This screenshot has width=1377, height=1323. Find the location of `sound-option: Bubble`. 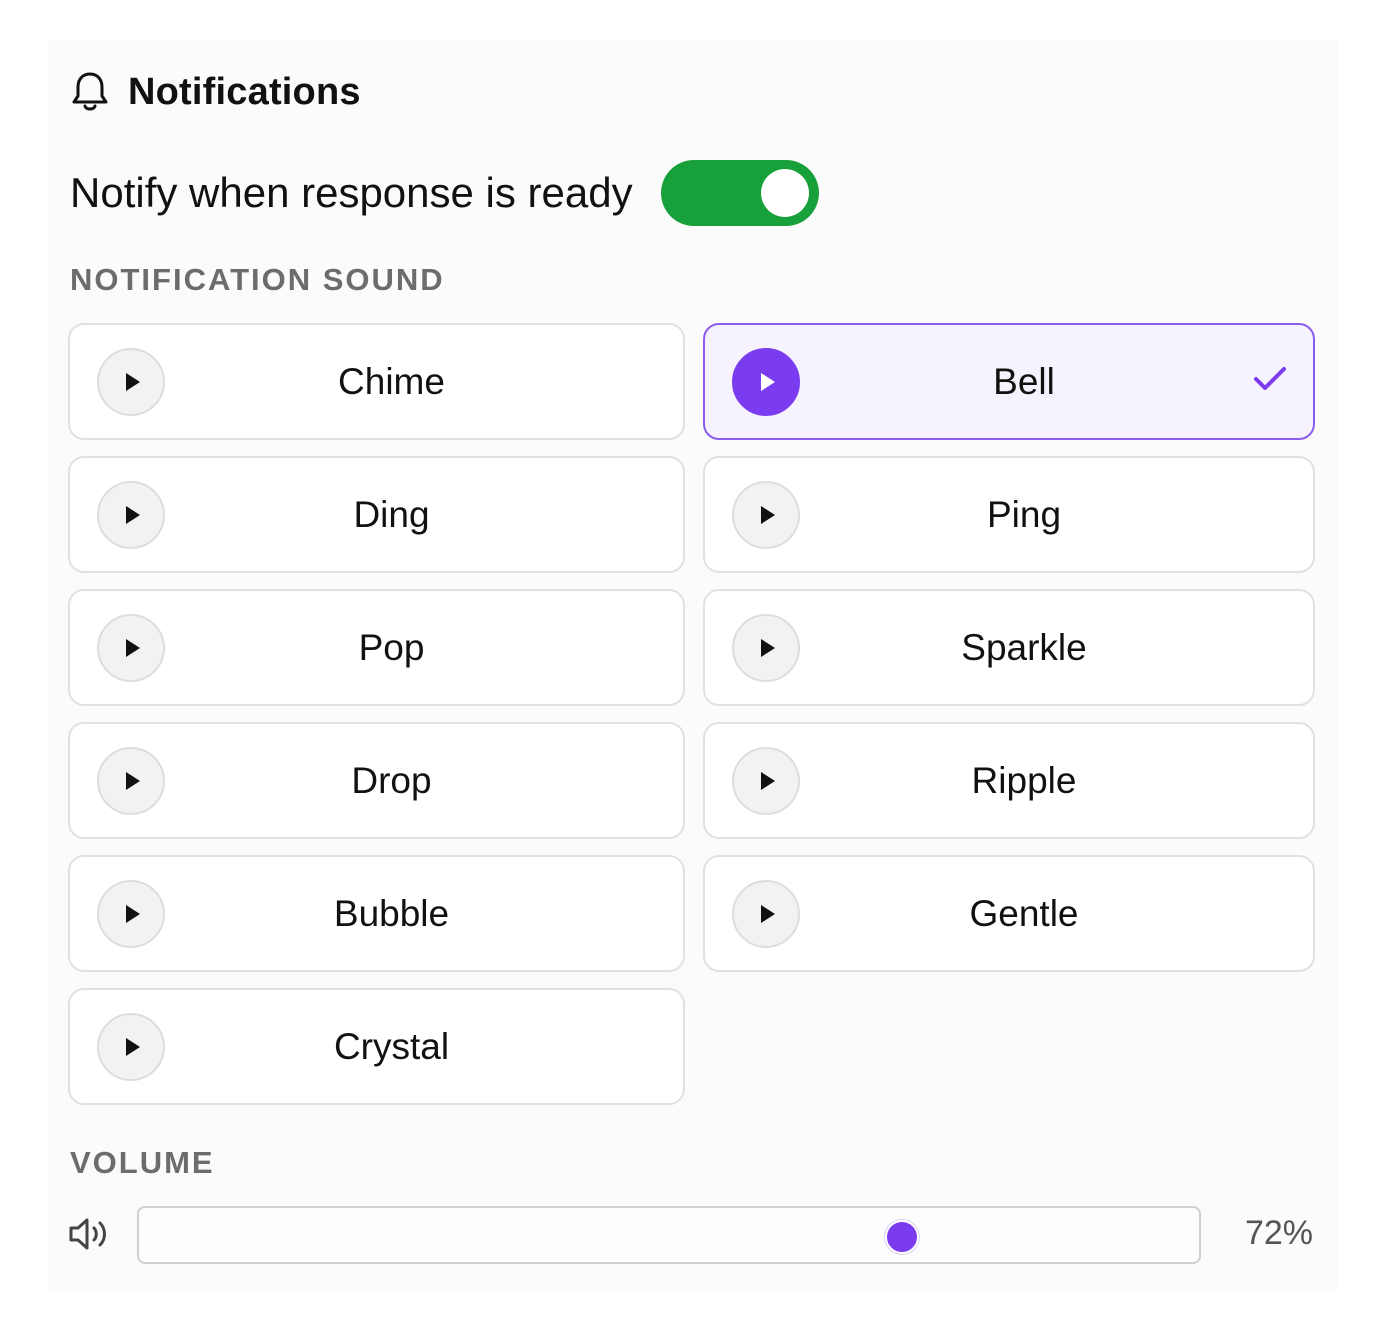

sound-option: Bubble is located at coordinates (376, 913).